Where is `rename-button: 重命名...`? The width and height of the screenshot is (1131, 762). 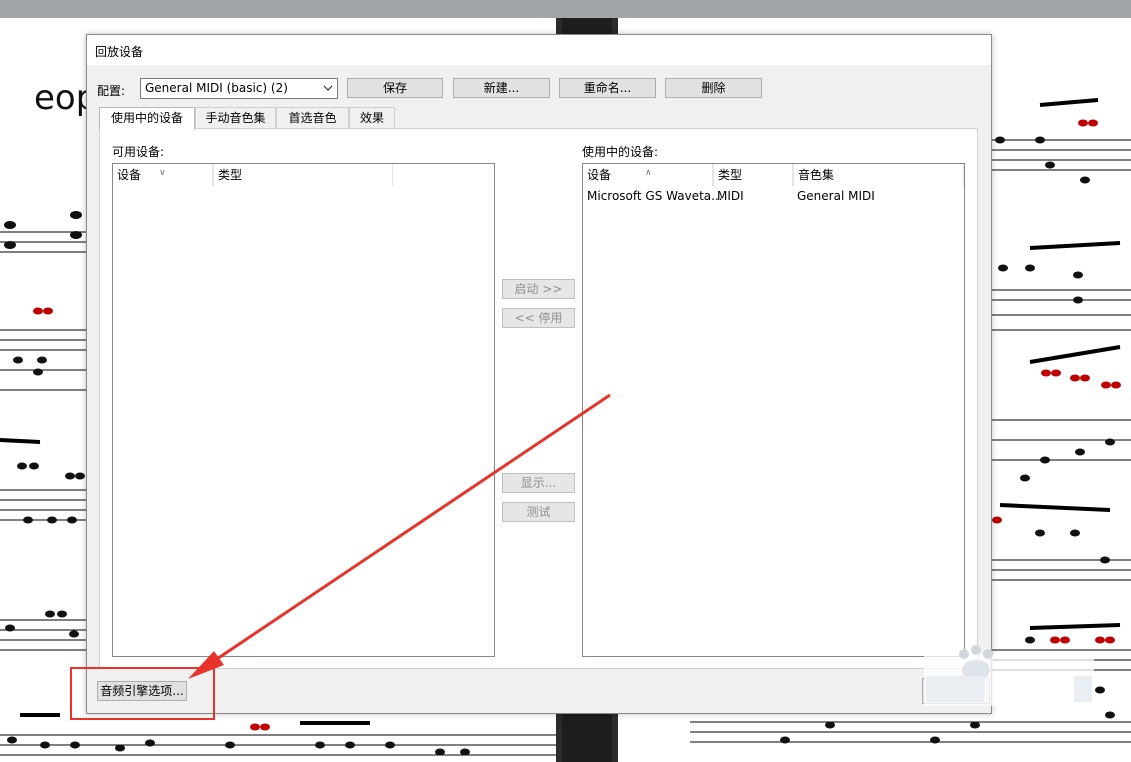 rename-button: 重命名... is located at coordinates (607, 88).